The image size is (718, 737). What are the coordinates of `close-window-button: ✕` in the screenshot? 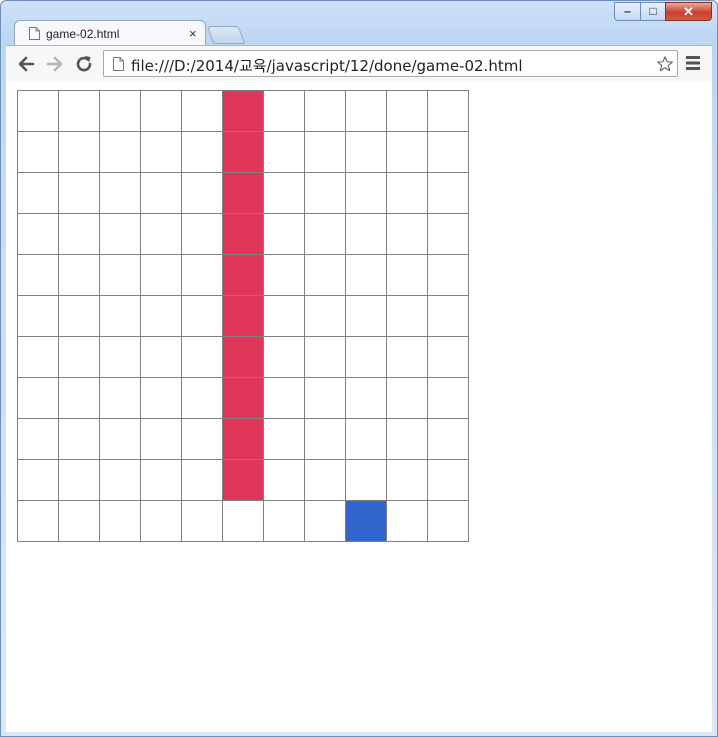 It's located at (688, 11).